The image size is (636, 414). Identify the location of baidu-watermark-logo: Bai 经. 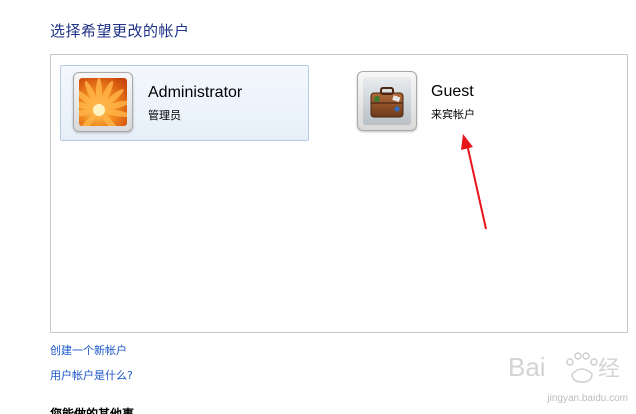
(564, 367).